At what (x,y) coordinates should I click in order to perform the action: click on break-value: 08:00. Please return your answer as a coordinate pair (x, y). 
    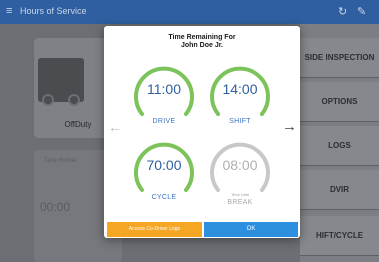
    Looking at the image, I should click on (240, 165).